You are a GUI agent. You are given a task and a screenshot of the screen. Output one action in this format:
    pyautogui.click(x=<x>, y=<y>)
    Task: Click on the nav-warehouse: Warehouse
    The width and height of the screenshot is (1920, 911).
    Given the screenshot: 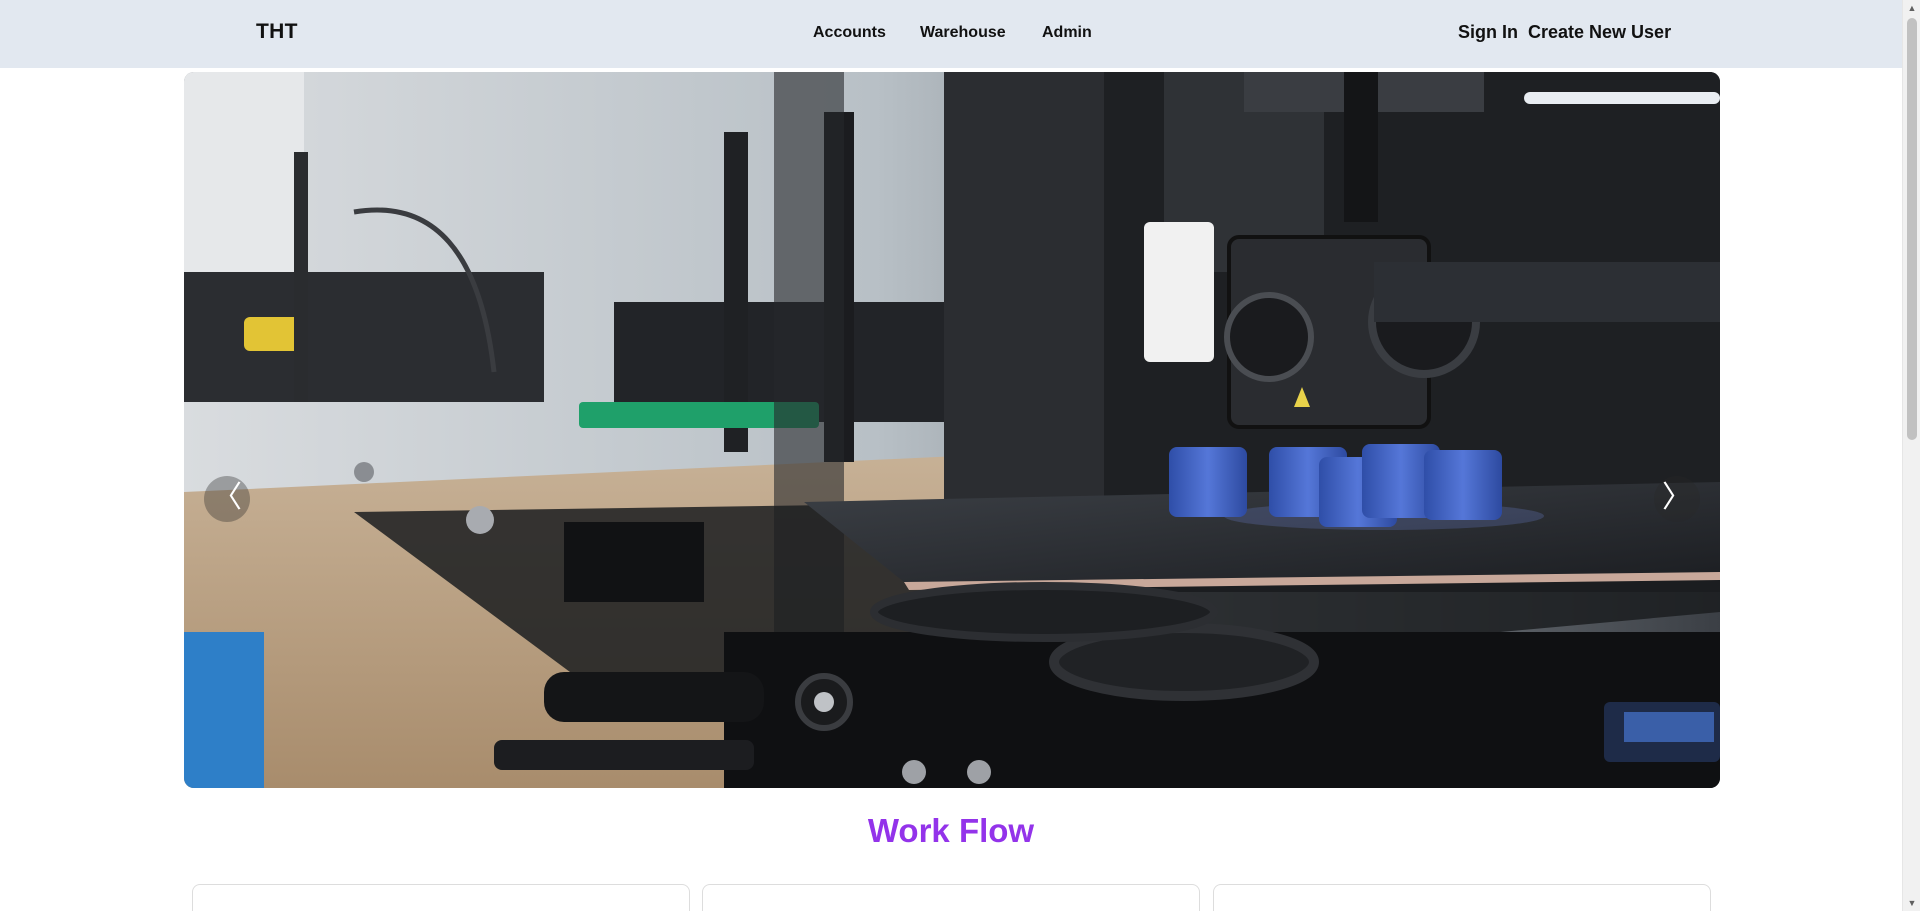 What is the action you would take?
    pyautogui.click(x=963, y=33)
    